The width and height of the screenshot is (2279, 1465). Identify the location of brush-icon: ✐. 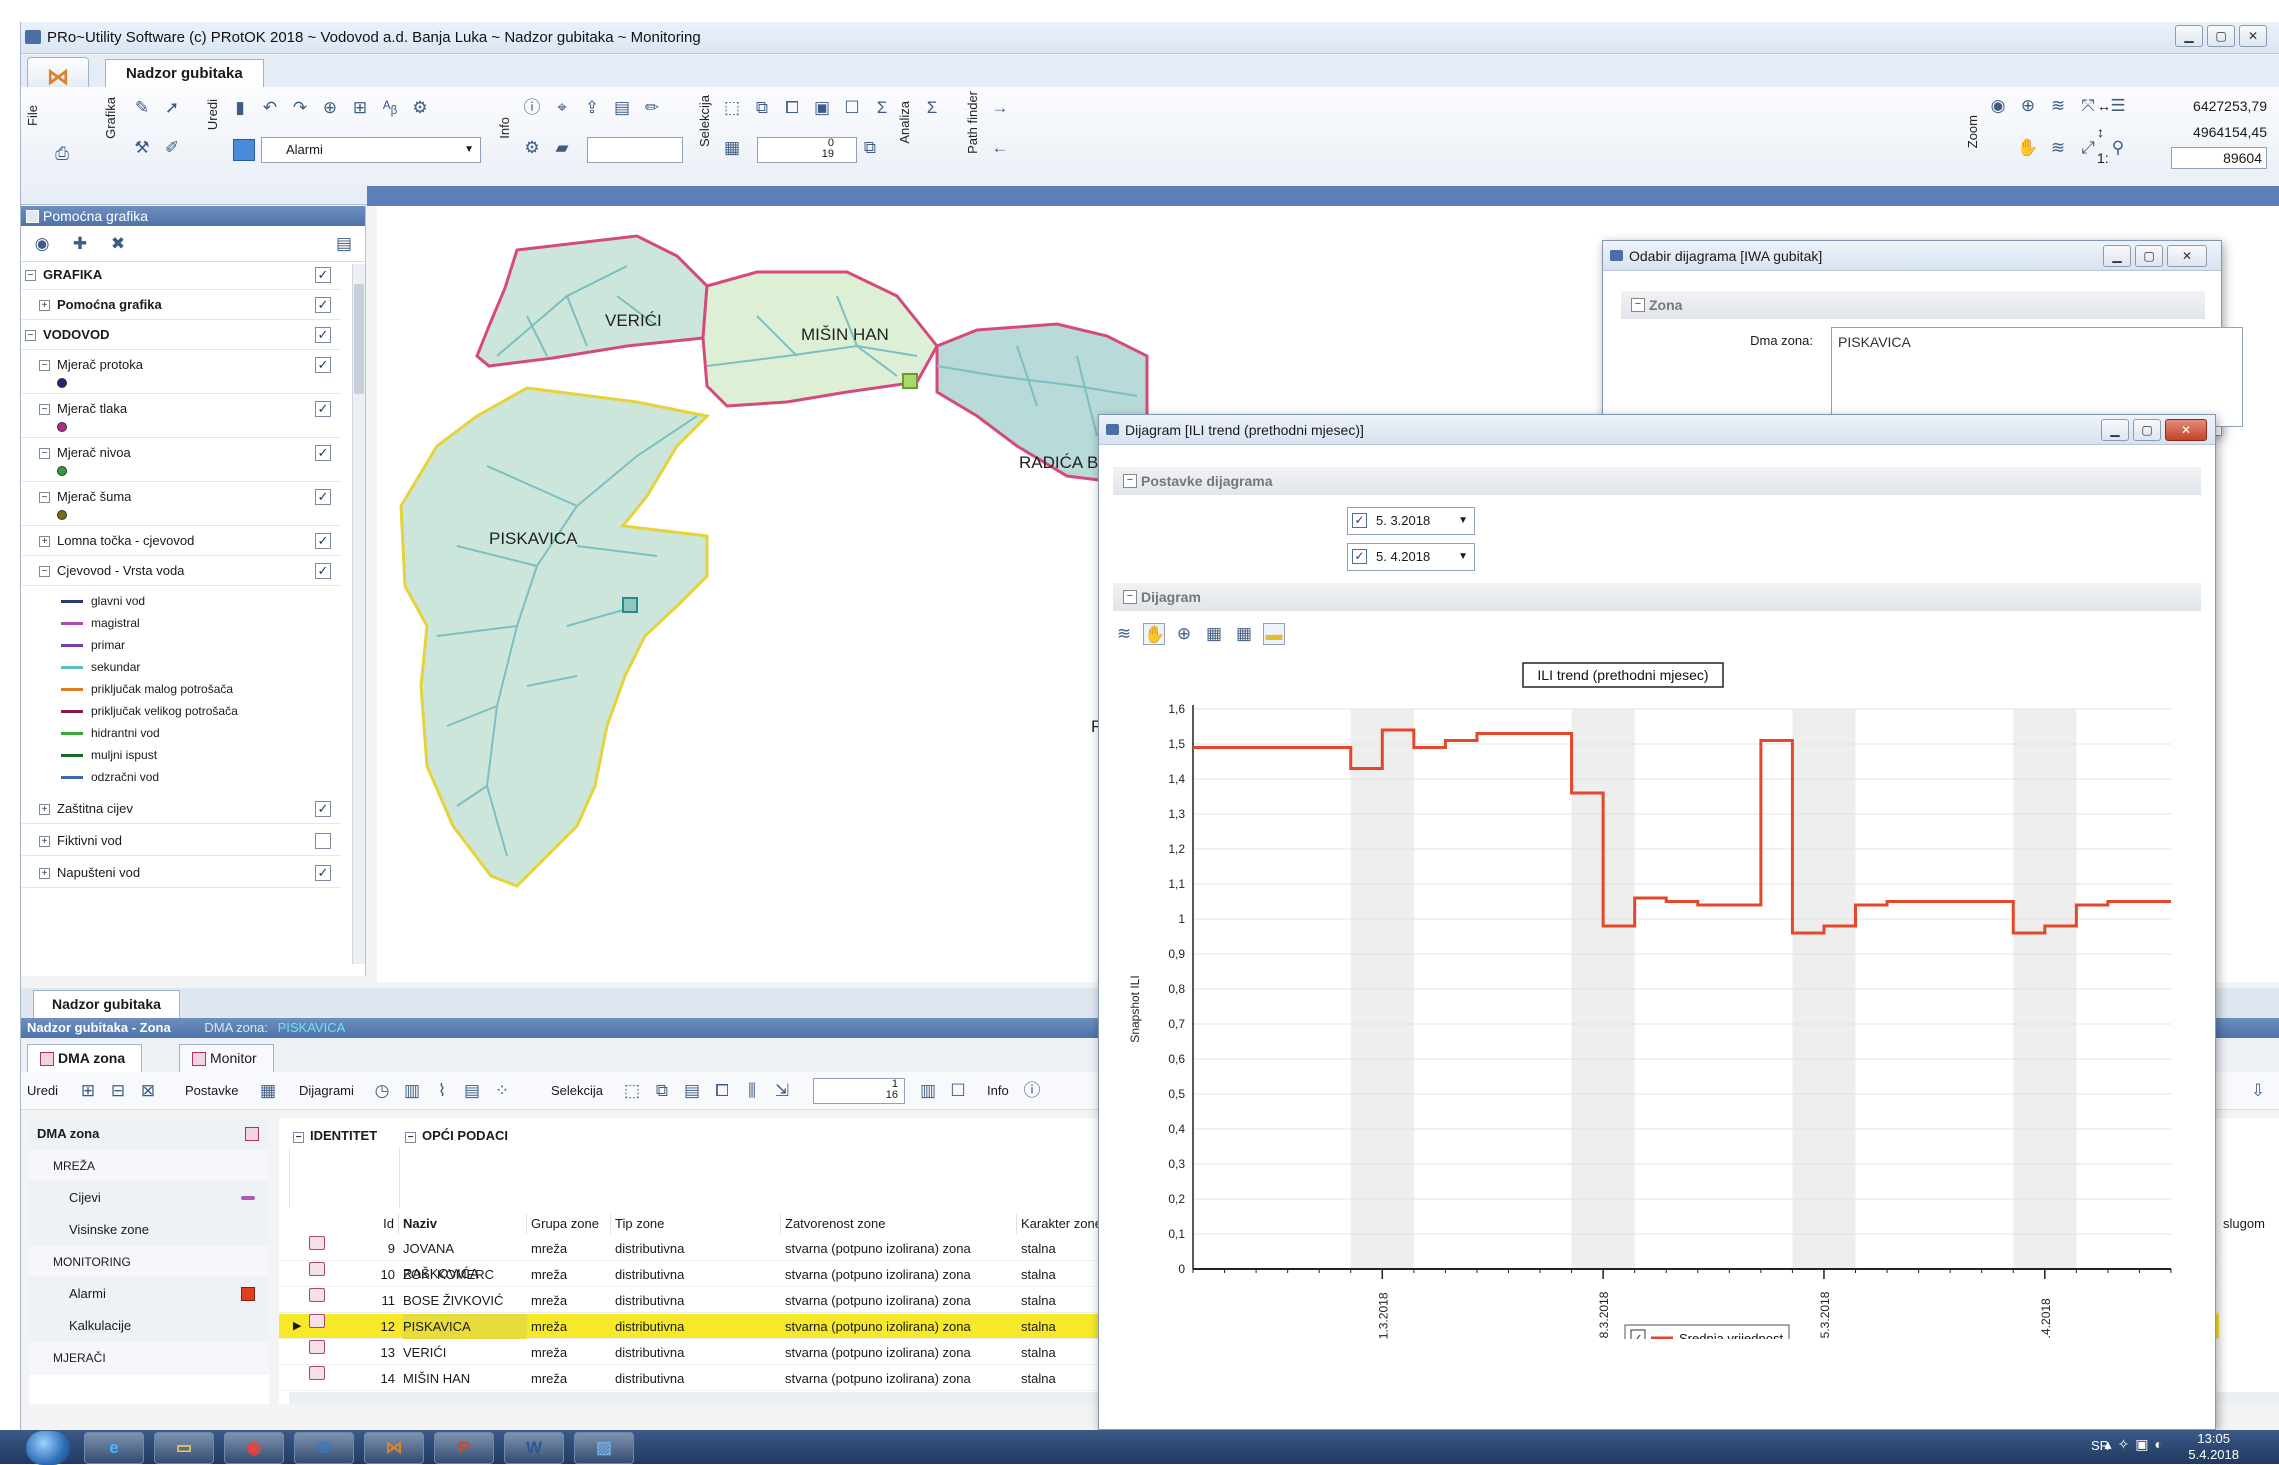
(172, 148).